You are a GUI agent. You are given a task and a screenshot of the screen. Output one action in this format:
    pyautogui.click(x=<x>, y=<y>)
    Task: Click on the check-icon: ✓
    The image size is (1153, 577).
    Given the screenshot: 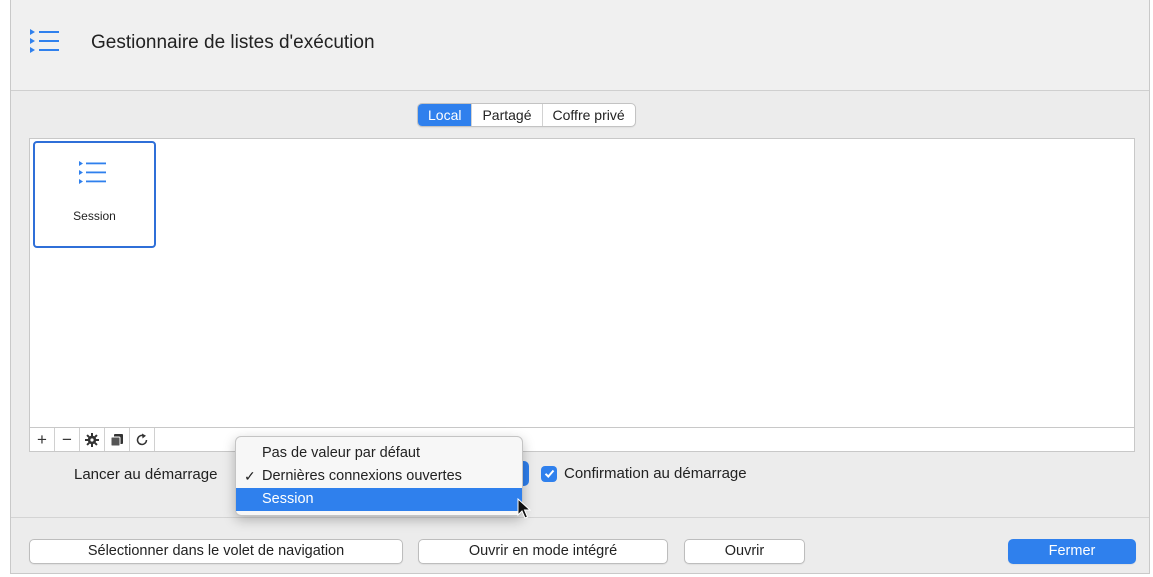 What is the action you would take?
    pyautogui.click(x=250, y=476)
    